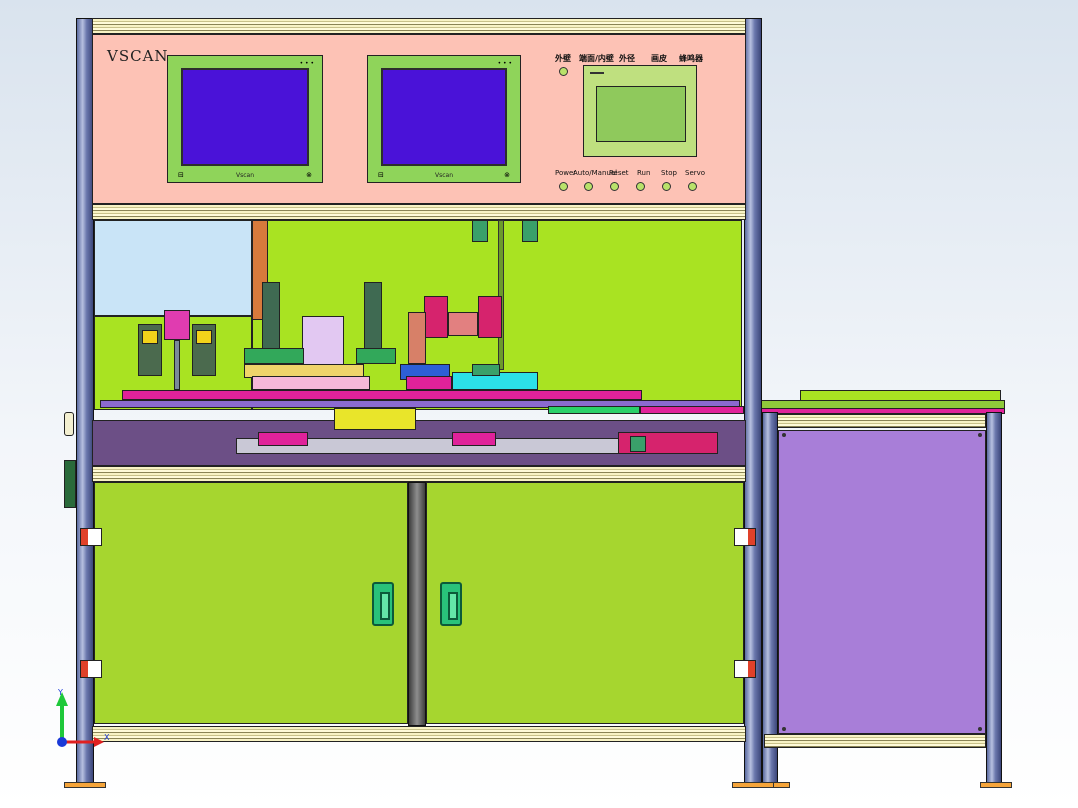 The width and height of the screenshot is (1078, 808). I want to click on pallet-pink, so click(311, 383).